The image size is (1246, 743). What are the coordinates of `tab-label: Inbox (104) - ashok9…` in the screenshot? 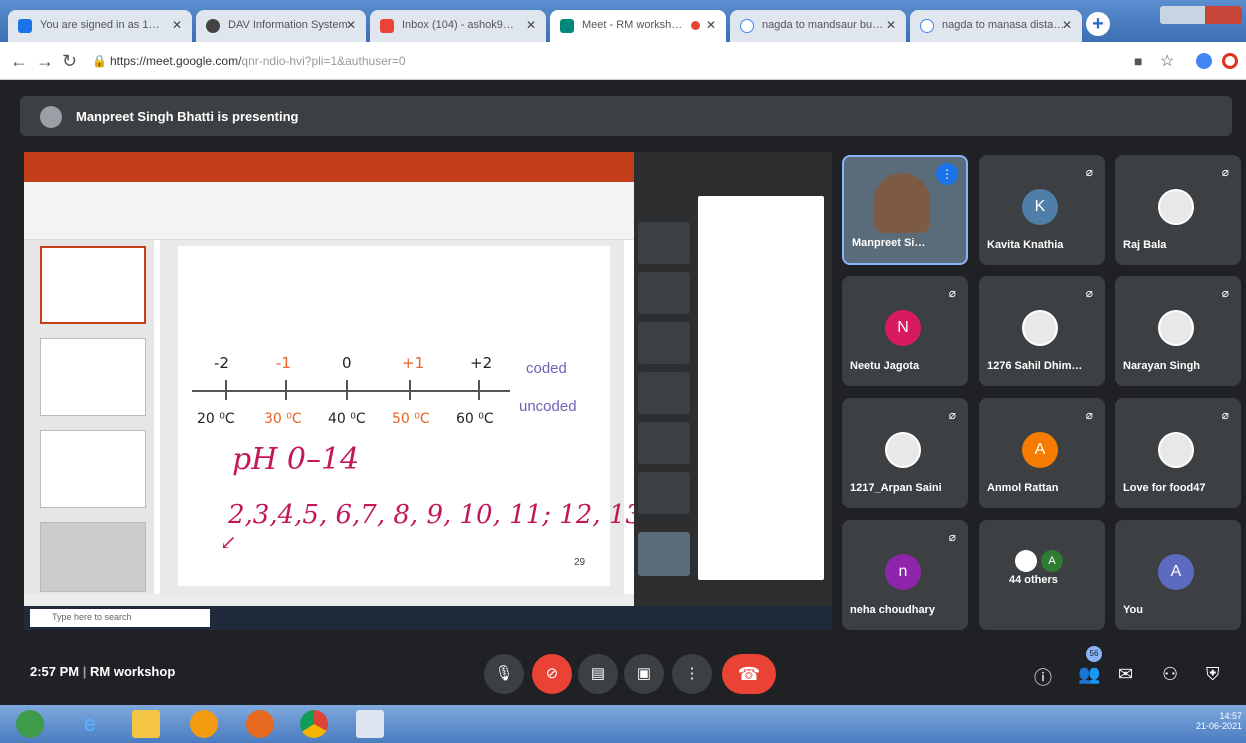 It's located at (458, 25).